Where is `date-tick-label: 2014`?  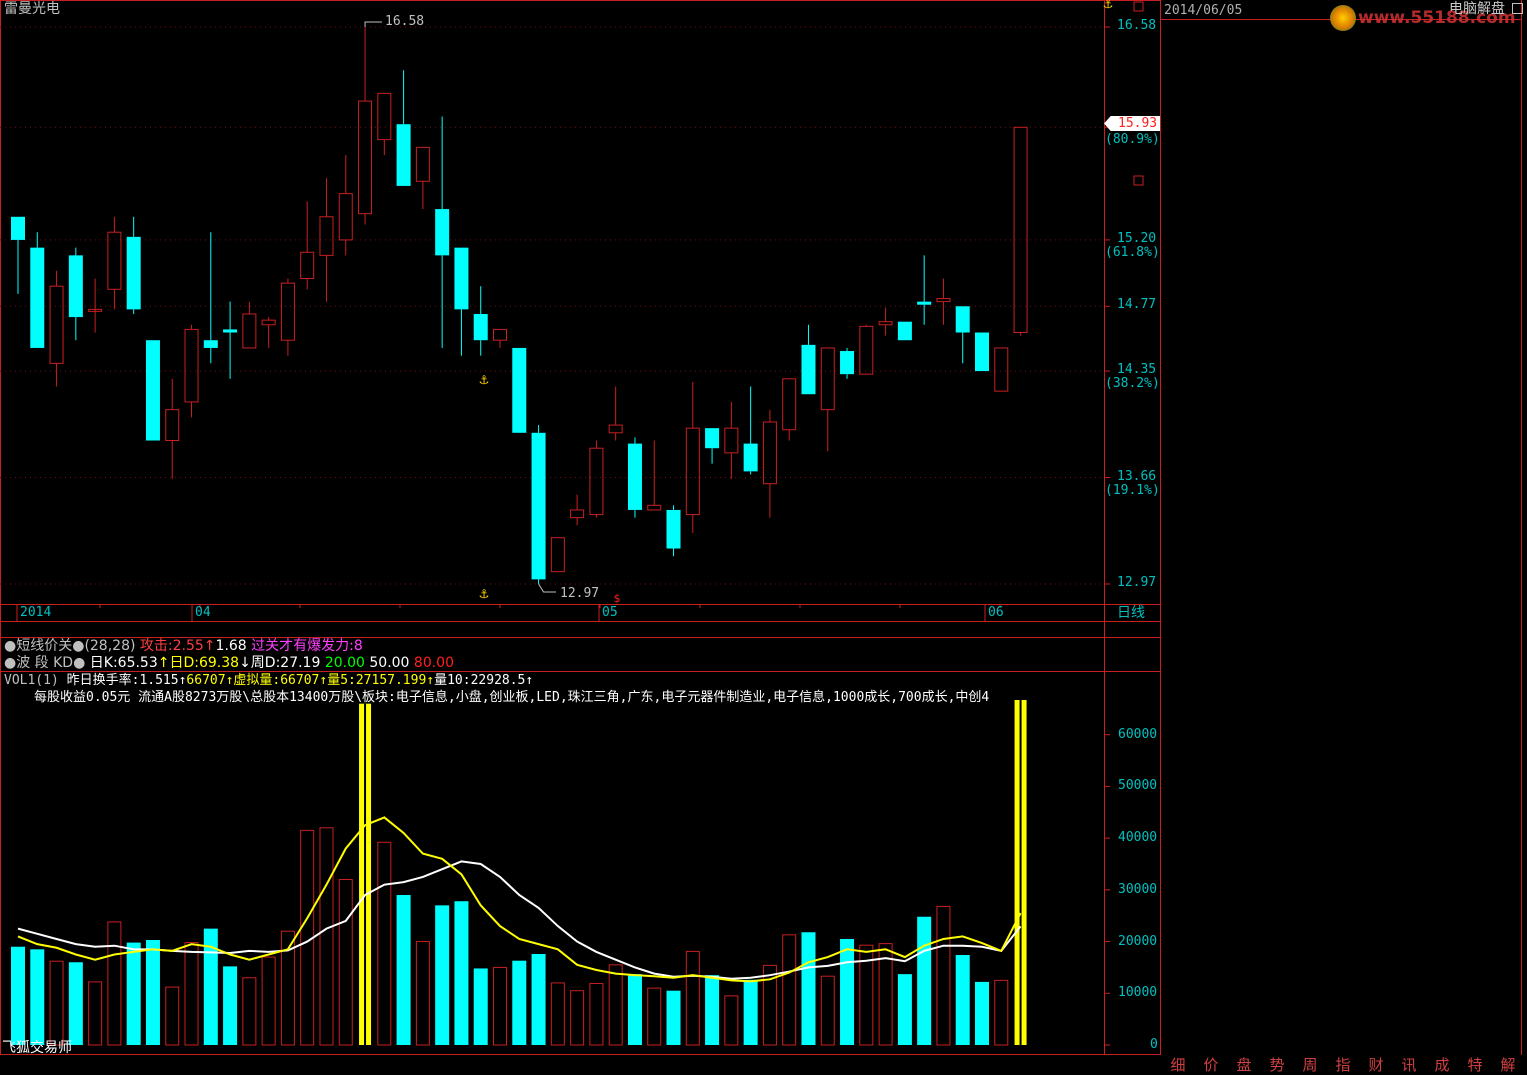
date-tick-label: 2014 is located at coordinates (36, 612).